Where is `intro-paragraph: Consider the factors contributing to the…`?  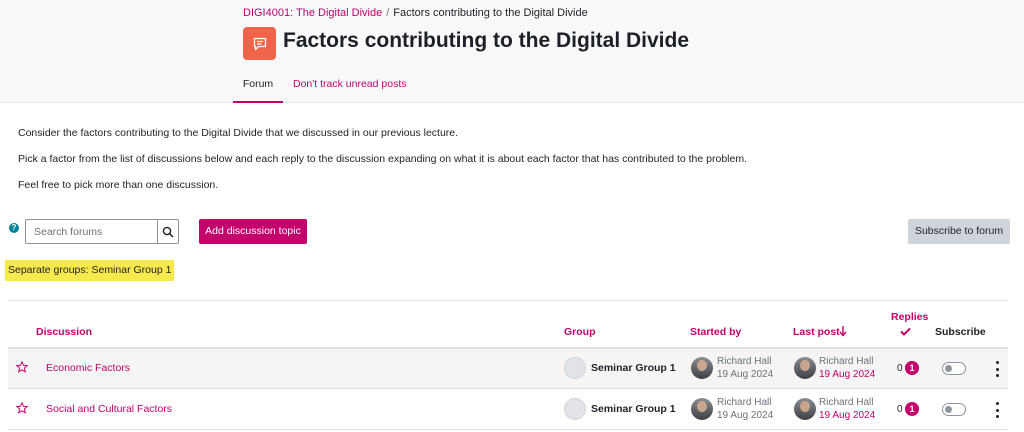 intro-paragraph: Consider the factors contributing to the… is located at coordinates (238, 133).